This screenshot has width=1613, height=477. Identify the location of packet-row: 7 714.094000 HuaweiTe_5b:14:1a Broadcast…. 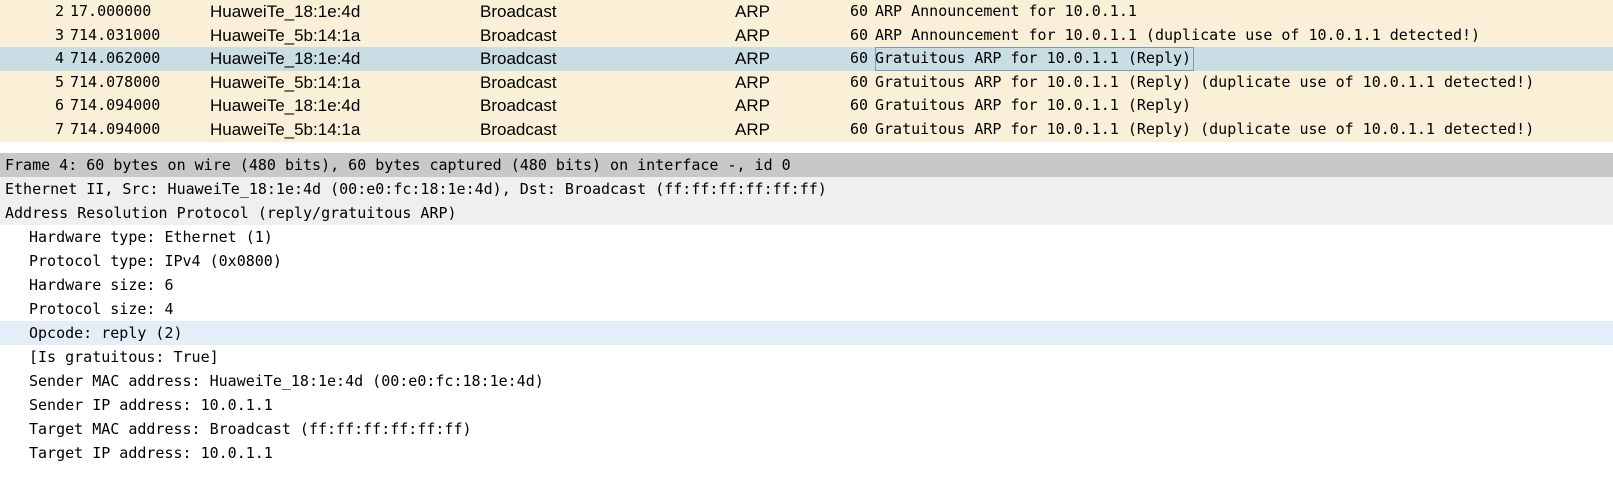
(806, 129).